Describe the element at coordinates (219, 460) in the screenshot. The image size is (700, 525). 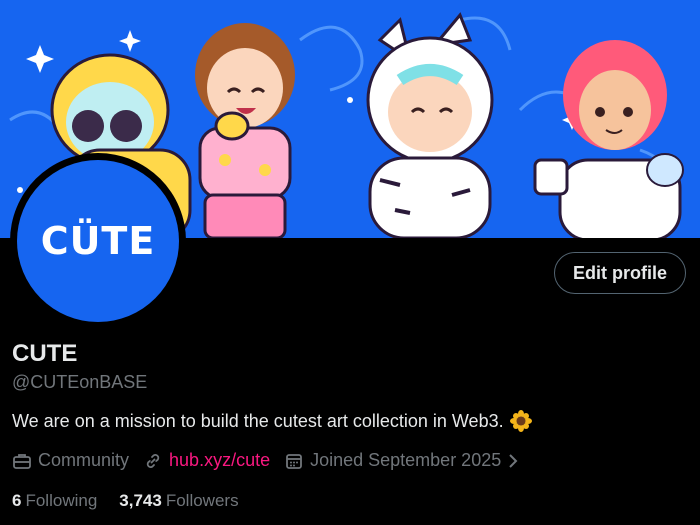
I see `website-link: hub.xyz/cute` at that location.